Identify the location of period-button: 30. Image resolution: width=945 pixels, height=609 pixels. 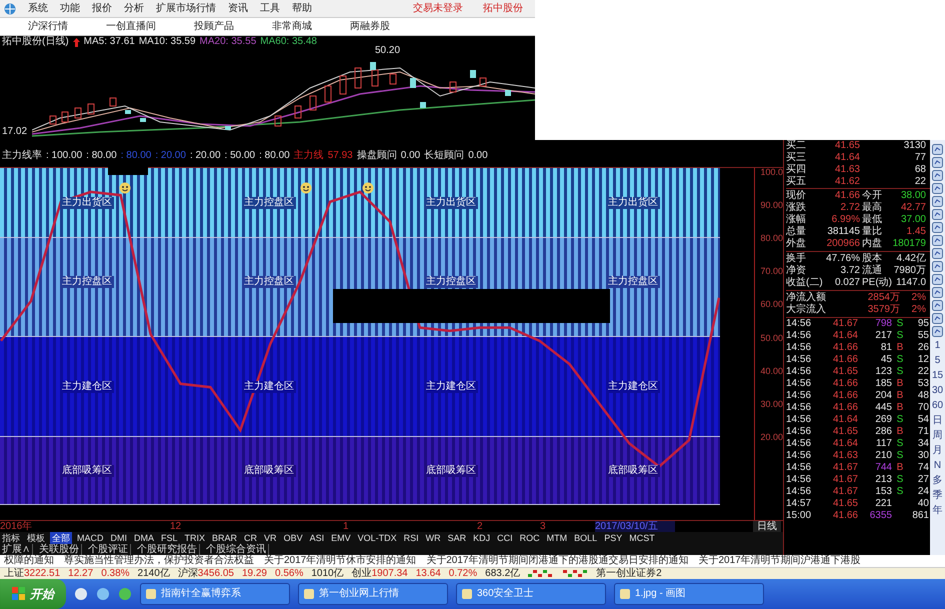
(938, 390).